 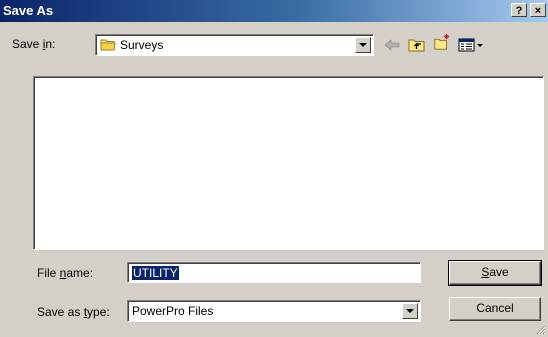 I want to click on title-bar: Save As ? ×, so click(x=274, y=11).